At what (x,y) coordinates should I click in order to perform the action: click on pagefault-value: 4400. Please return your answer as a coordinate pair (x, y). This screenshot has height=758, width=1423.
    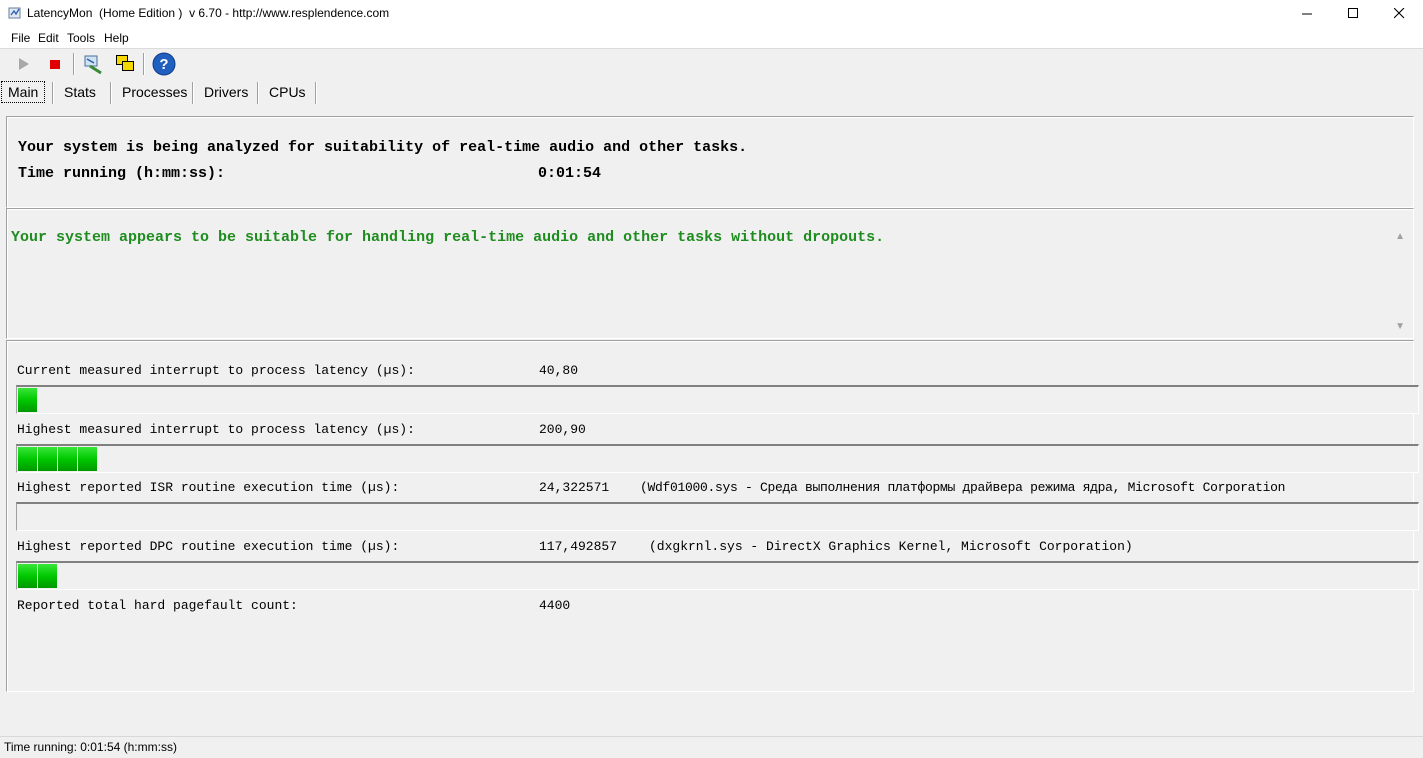
    Looking at the image, I should click on (555, 605).